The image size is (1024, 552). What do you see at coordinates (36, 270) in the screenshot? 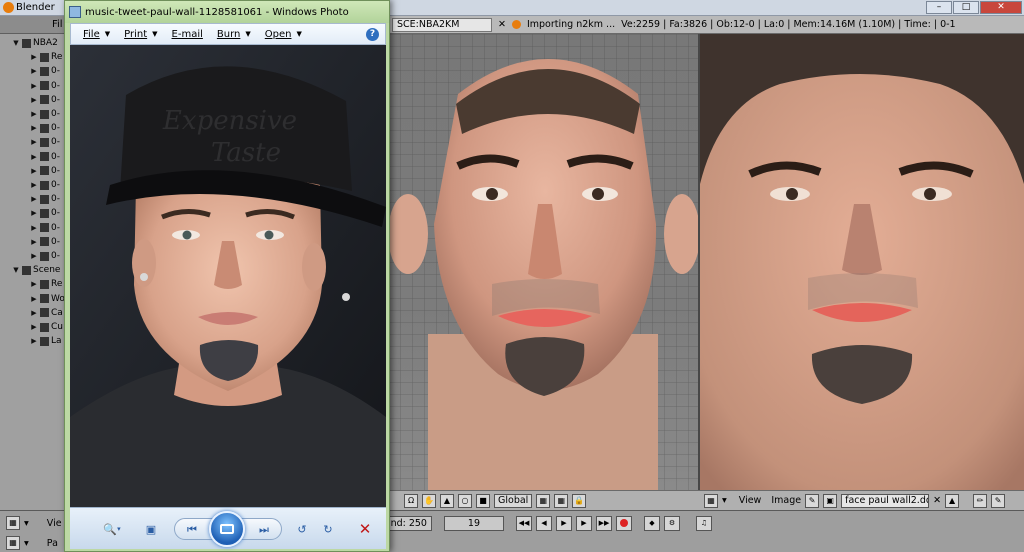
I see `outliner-item: ▼ Scene` at bounding box center [36, 270].